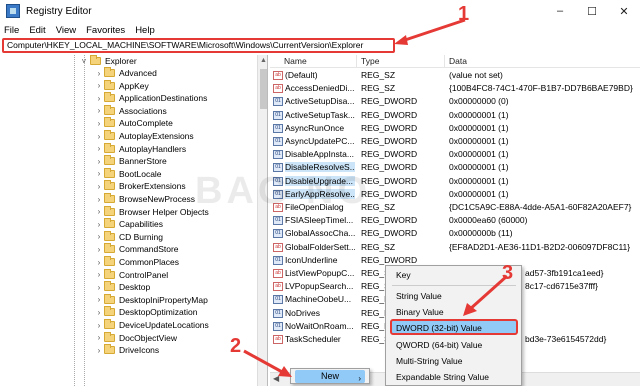 The image size is (640, 386). I want to click on tree-item: › DesktopIniPropertyMap, so click(133, 299).